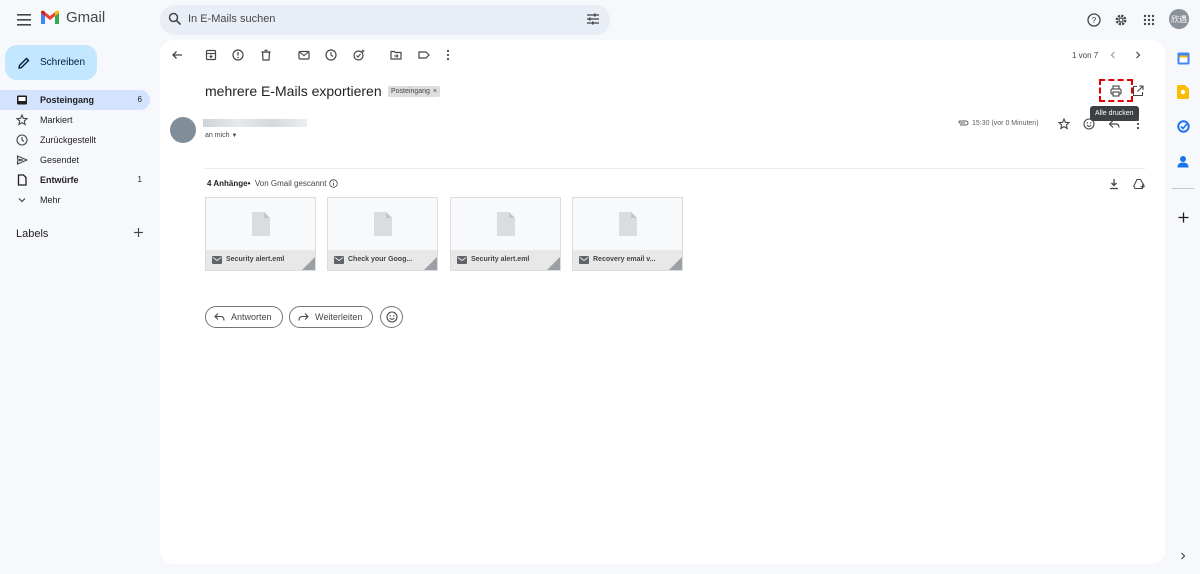 The image size is (1200, 574). What do you see at coordinates (244, 317) in the screenshot?
I see `reply-button: Antworten` at bounding box center [244, 317].